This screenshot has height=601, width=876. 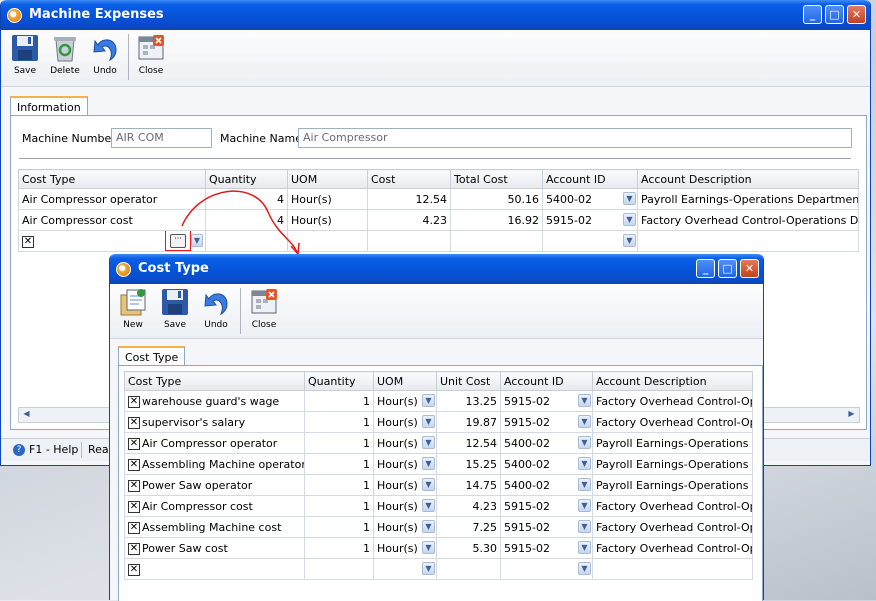 What do you see at coordinates (405, 569) in the screenshot?
I see `cell-uom-new: ▼` at bounding box center [405, 569].